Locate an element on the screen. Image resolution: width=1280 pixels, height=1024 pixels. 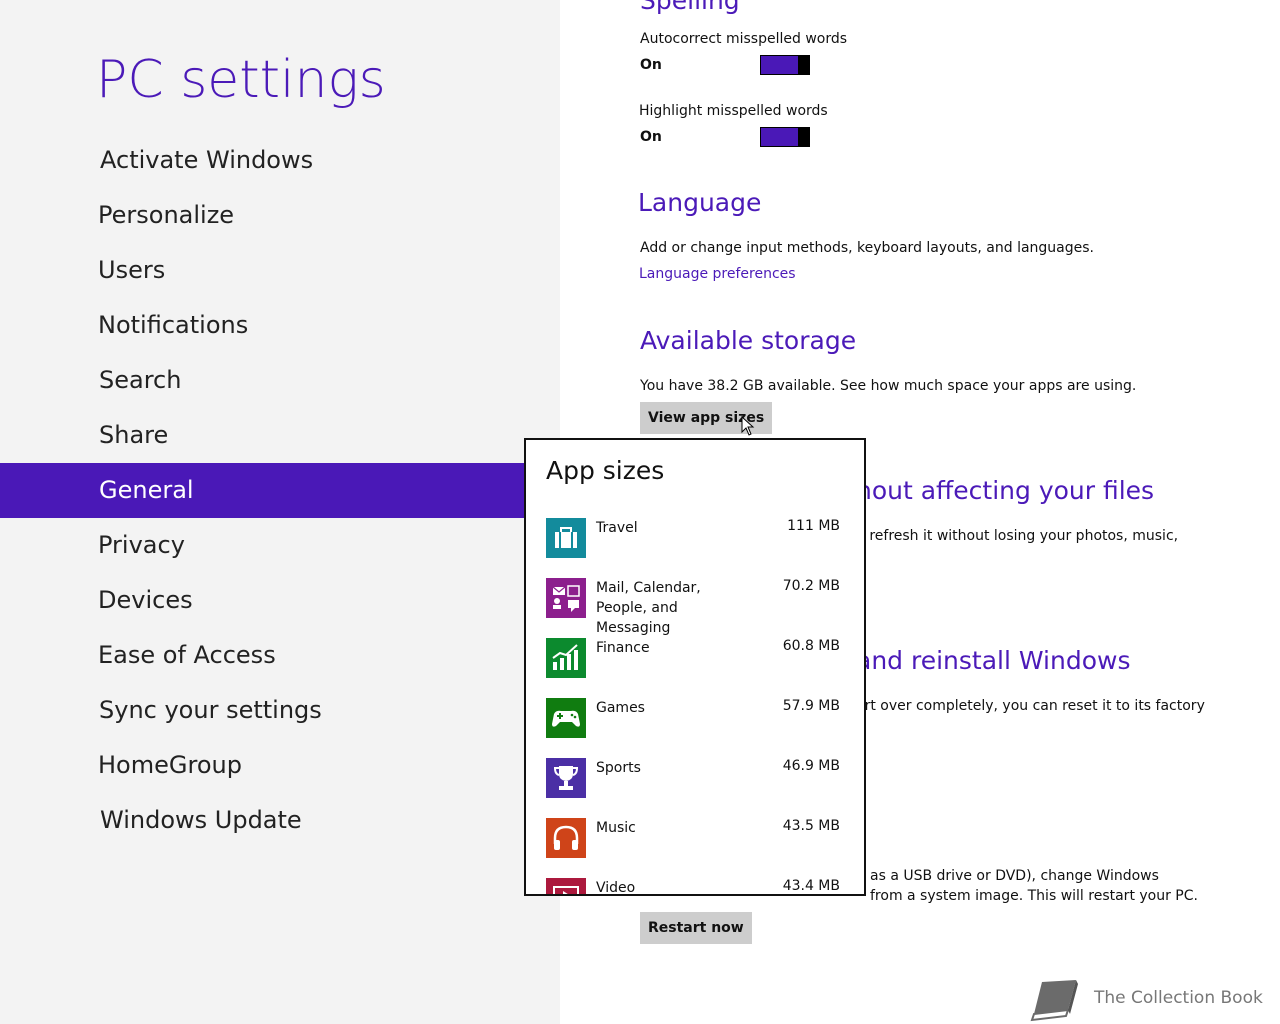
mouse-cursor-icon is located at coordinates (748, 426).